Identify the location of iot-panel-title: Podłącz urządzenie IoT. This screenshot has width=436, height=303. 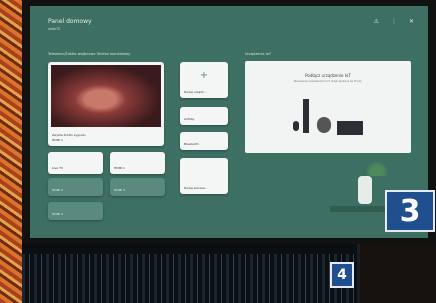
(328, 75).